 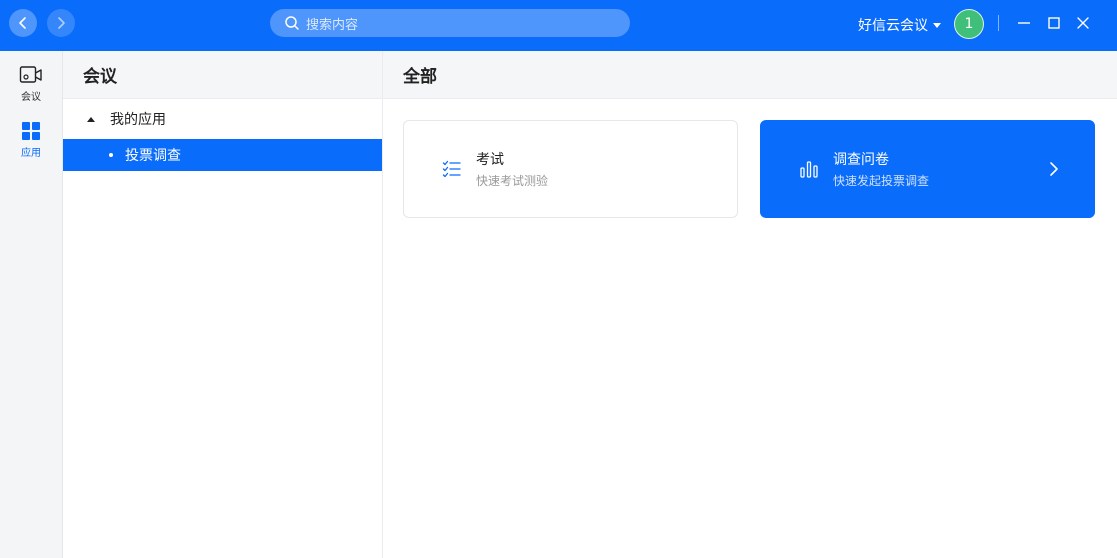 What do you see at coordinates (893, 26) in the screenshot?
I see `account-name: 好信云会议` at bounding box center [893, 26].